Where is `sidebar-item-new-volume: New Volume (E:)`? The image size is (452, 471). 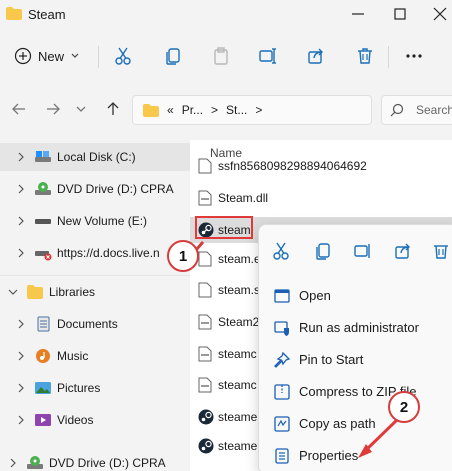
sidebar-item-new-volume: New Volume (E:) is located at coordinates (95, 221).